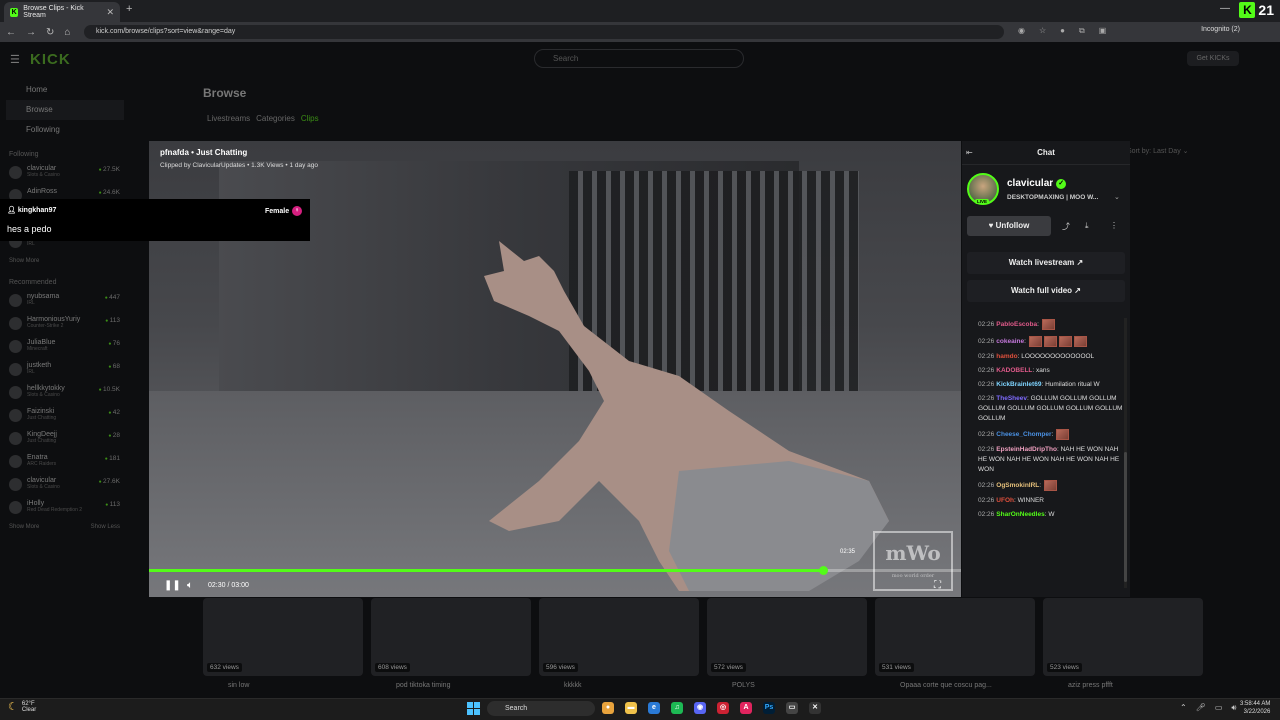 This screenshot has height=720, width=1280. I want to click on browser-tab: K Browse Clips - Kick Stream ✕, so click(62, 12).